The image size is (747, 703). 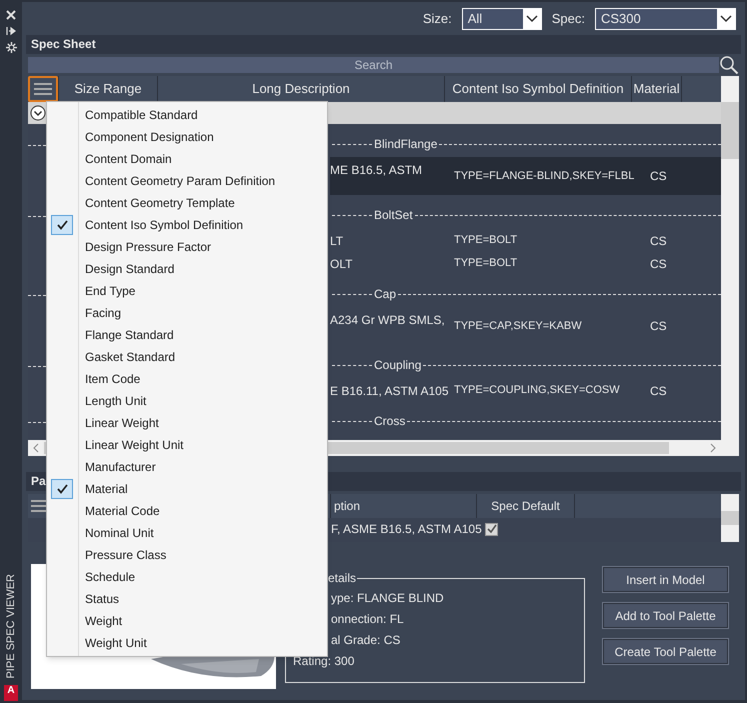 What do you see at coordinates (665, 19) in the screenshot?
I see `filter-select: CS300` at bounding box center [665, 19].